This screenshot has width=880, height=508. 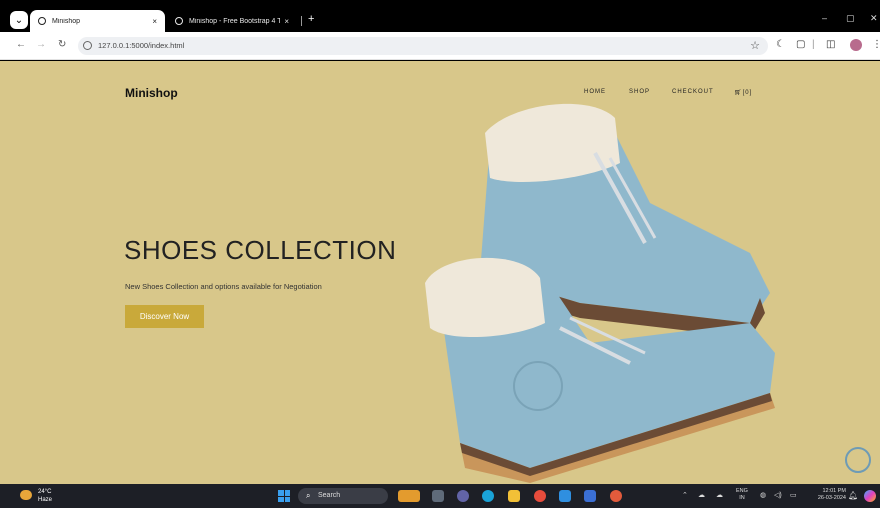 What do you see at coordinates (41, 44) in the screenshot?
I see `forward-arrow-icon: →` at bounding box center [41, 44].